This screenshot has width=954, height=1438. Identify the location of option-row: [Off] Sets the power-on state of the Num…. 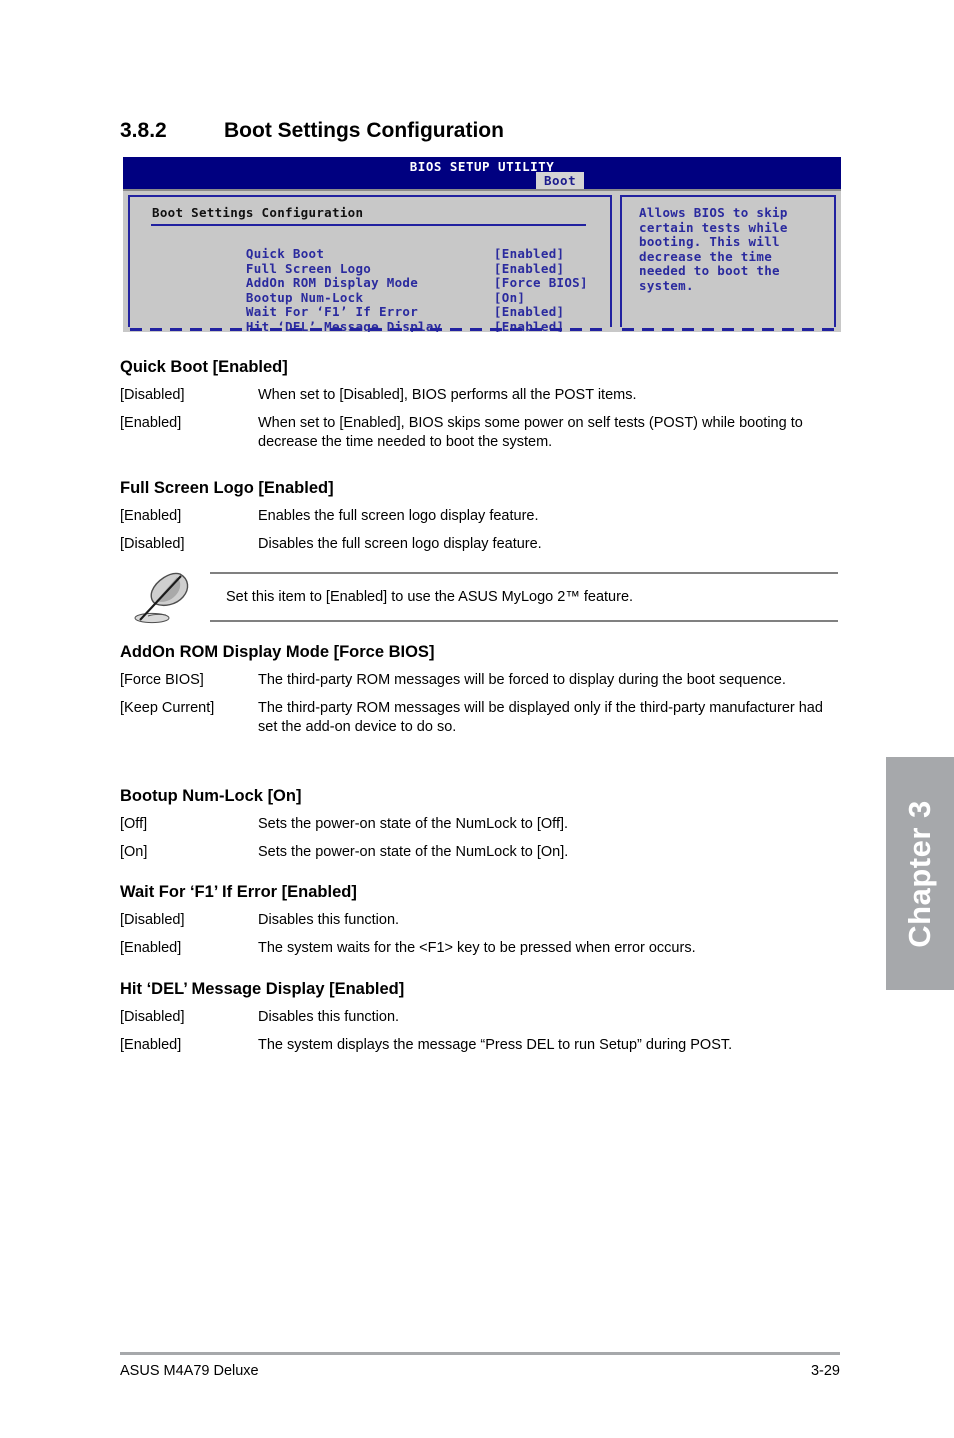
(480, 825).